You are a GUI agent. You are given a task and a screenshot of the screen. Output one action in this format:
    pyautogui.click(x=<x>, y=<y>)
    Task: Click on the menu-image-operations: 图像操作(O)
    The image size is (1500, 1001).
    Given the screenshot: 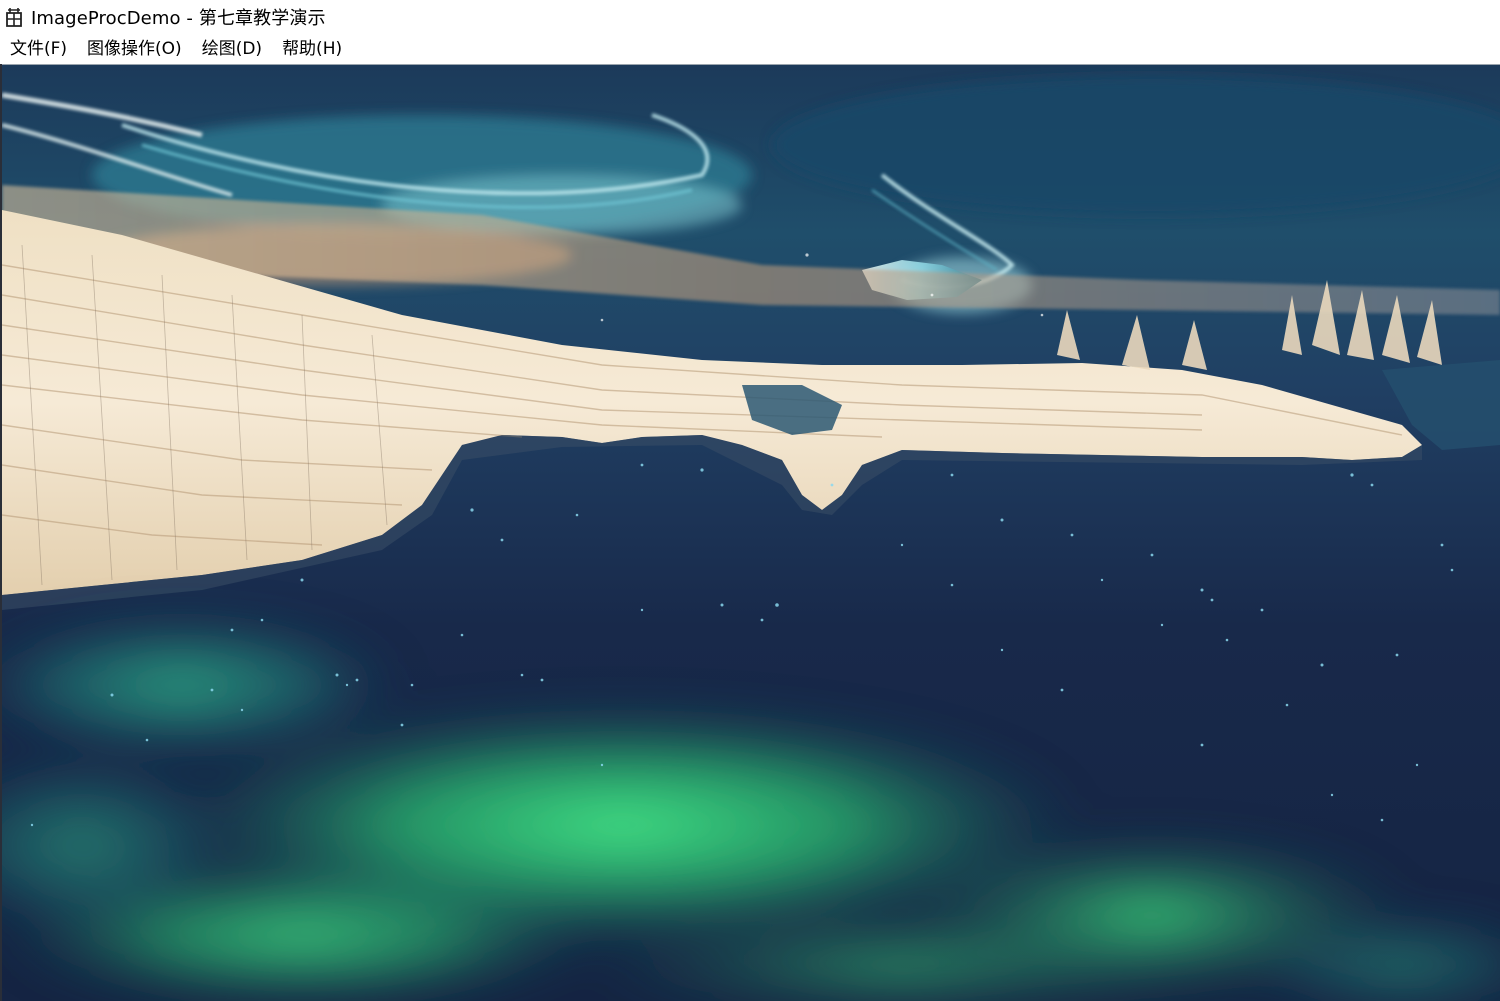 What is the action you would take?
    pyautogui.click(x=134, y=49)
    